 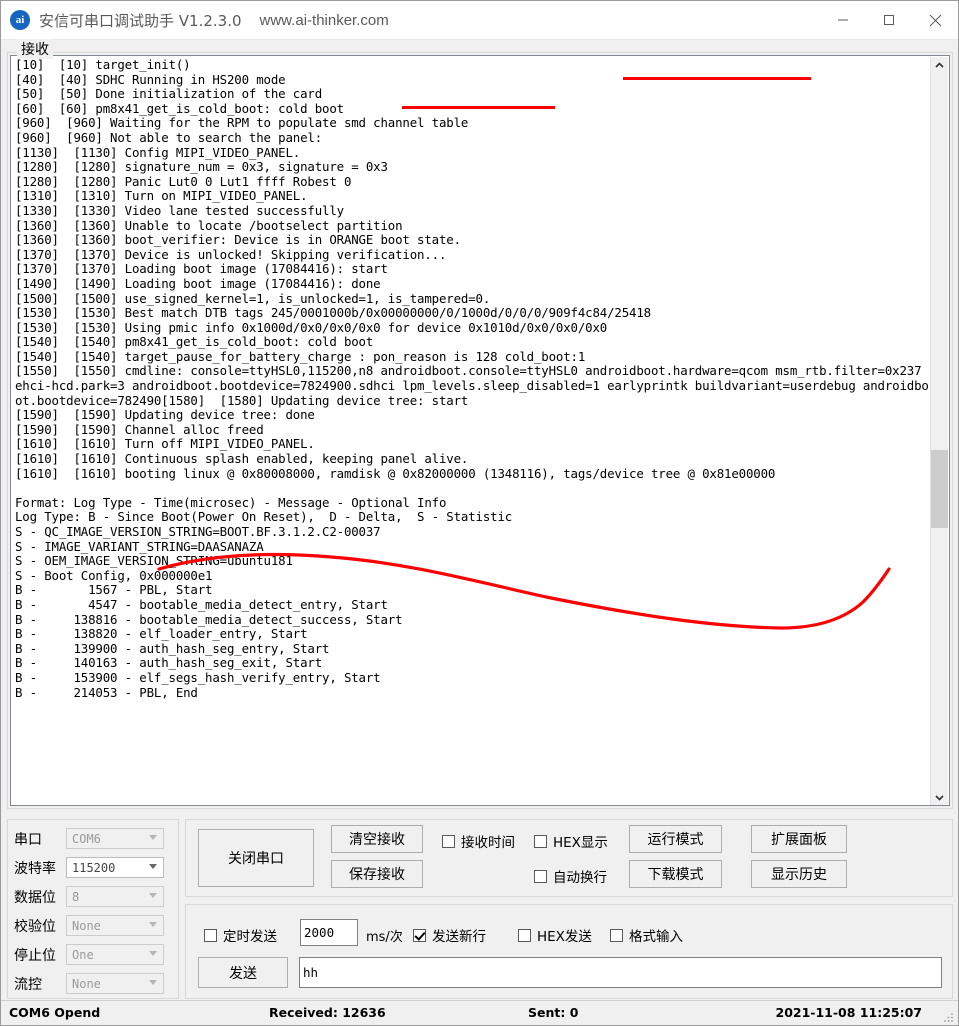 I want to click on close-button, so click(x=935, y=20).